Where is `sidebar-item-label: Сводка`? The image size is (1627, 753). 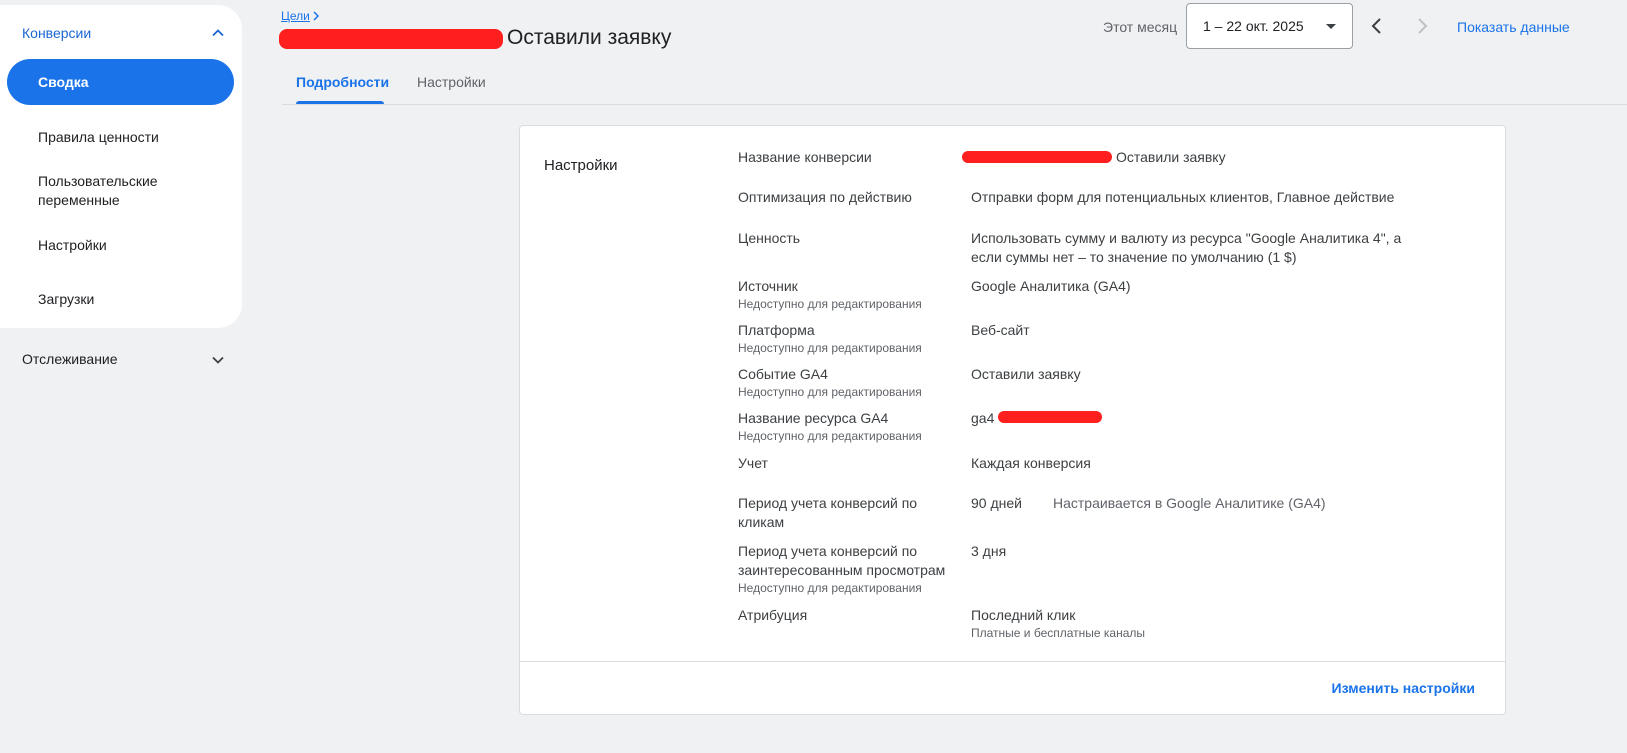 sidebar-item-label: Сводка is located at coordinates (63, 82).